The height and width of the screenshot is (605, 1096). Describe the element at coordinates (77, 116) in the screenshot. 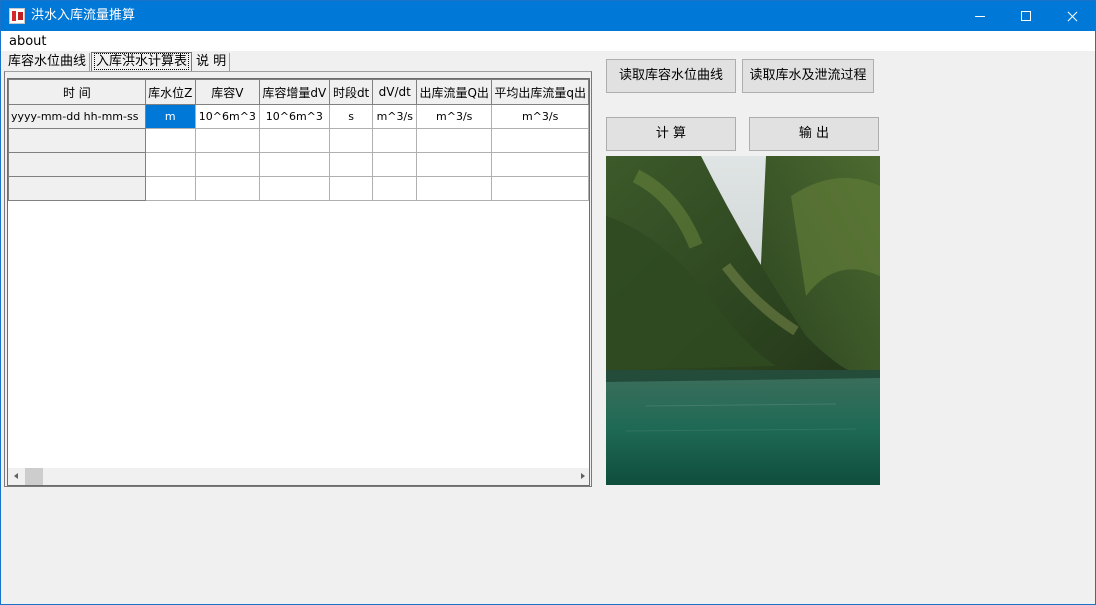

I see `unit-cell-time: yyyy-mm-dd hh-mm-ss` at that location.